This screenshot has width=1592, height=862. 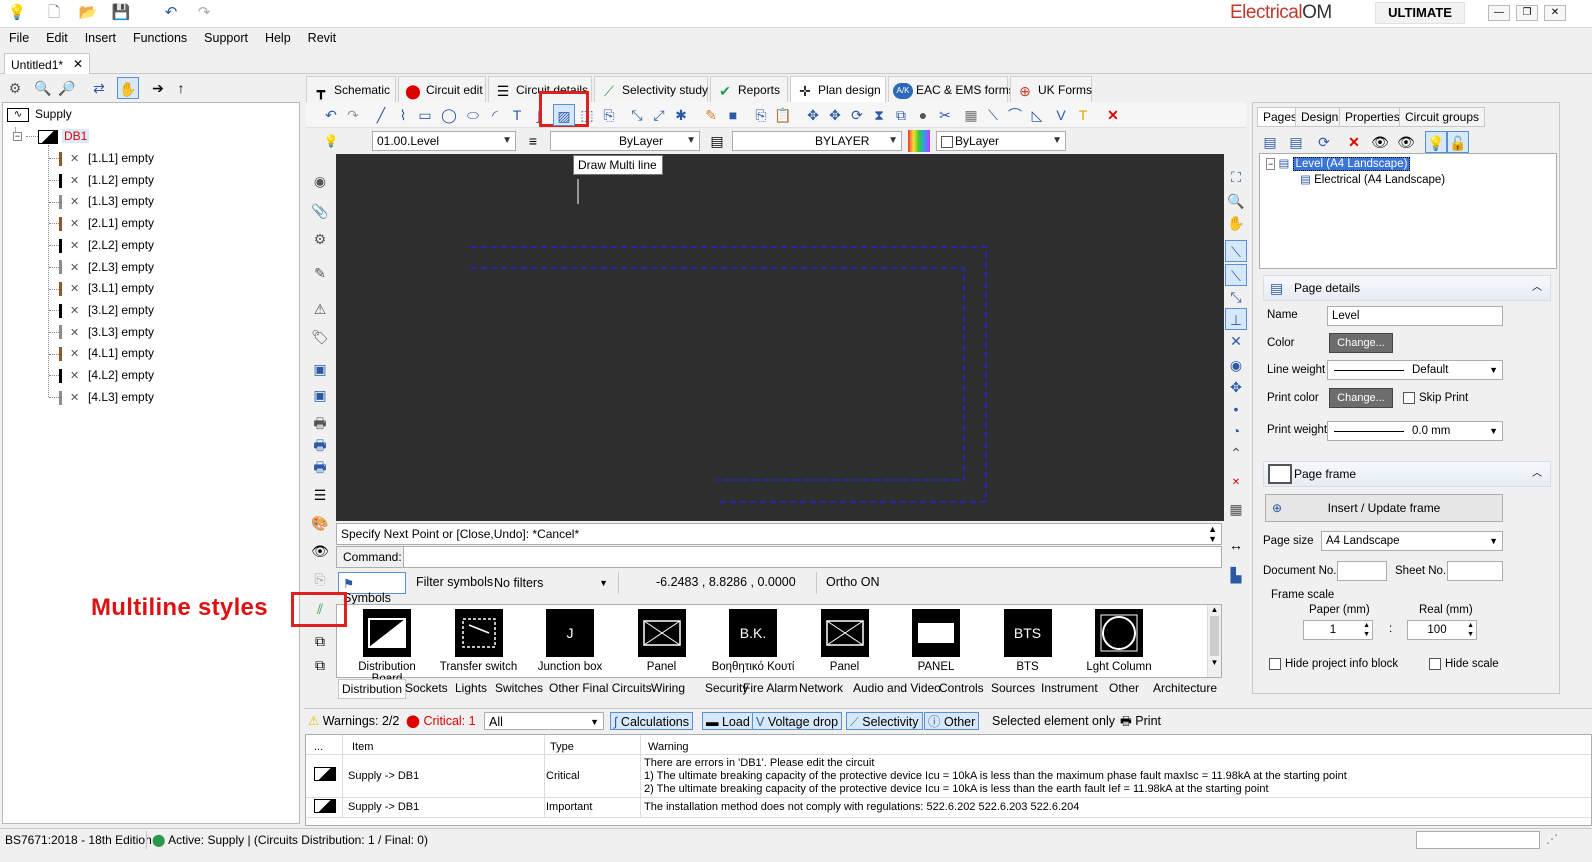 I want to click on dimension-icon: ↔, so click(x=1236, y=545).